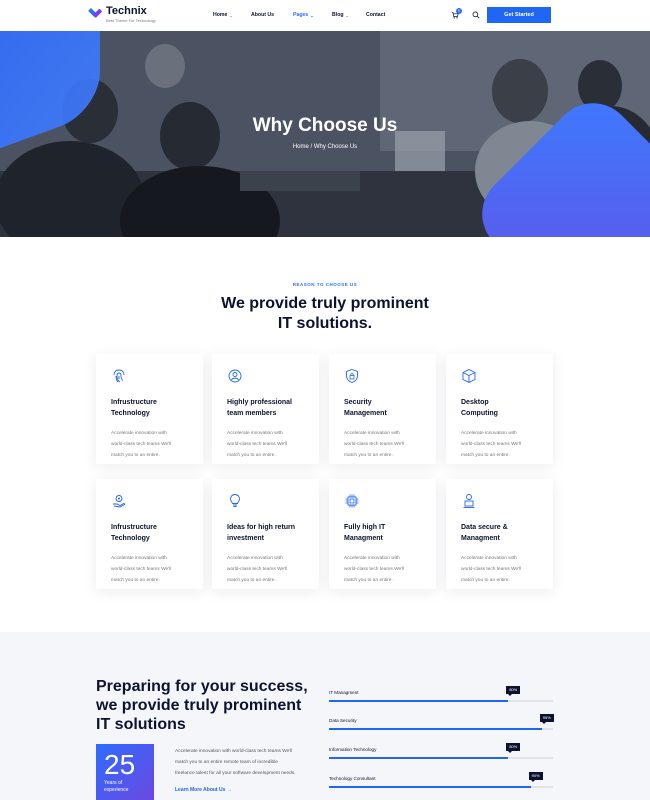  What do you see at coordinates (365, 413) in the screenshot?
I see `card-title: Management` at bounding box center [365, 413].